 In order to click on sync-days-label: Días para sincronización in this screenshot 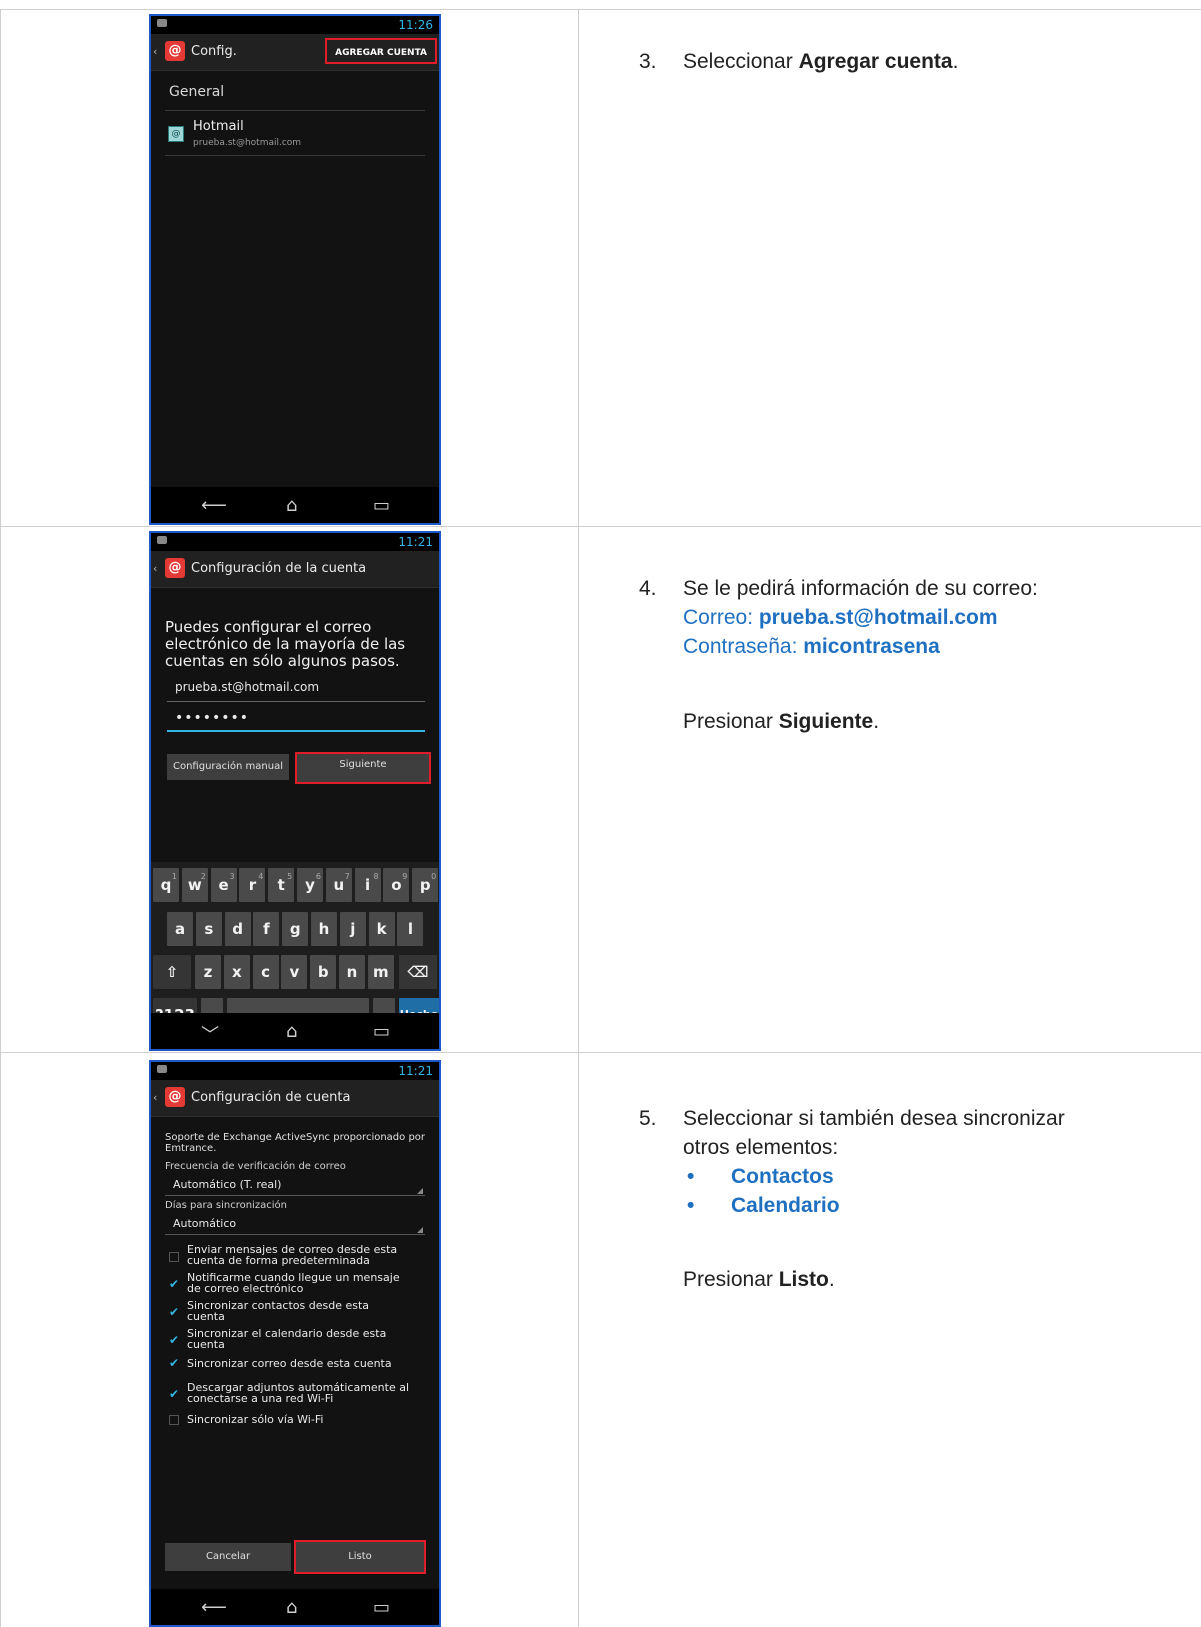, I will do `click(226, 1205)`.